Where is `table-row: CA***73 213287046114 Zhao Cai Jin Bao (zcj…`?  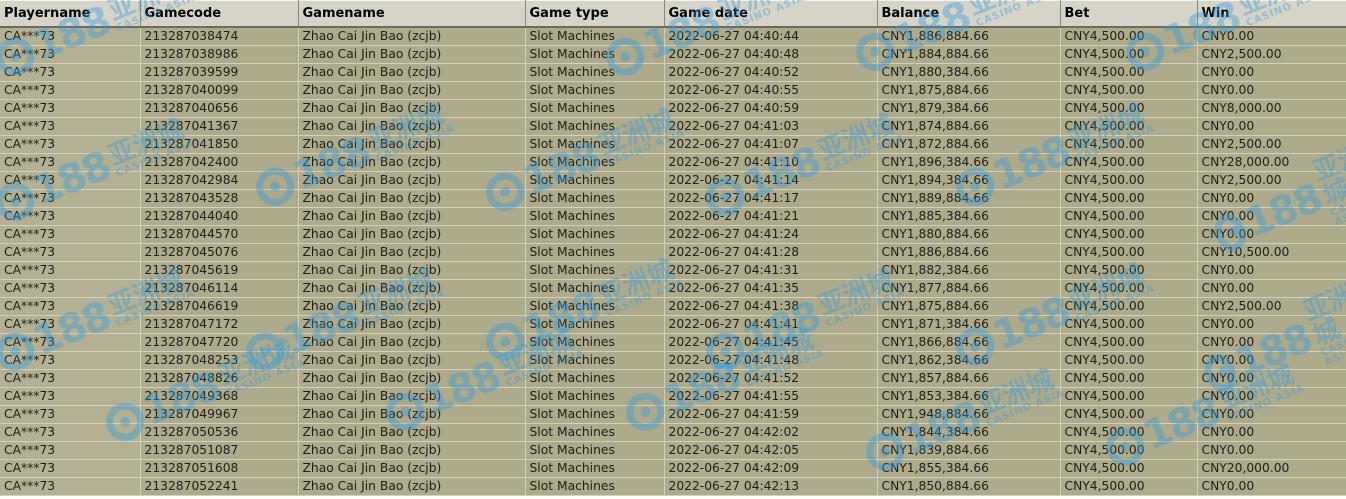 table-row: CA***73 213287046114 Zhao Cai Jin Bao (zcj… is located at coordinates (673, 288).